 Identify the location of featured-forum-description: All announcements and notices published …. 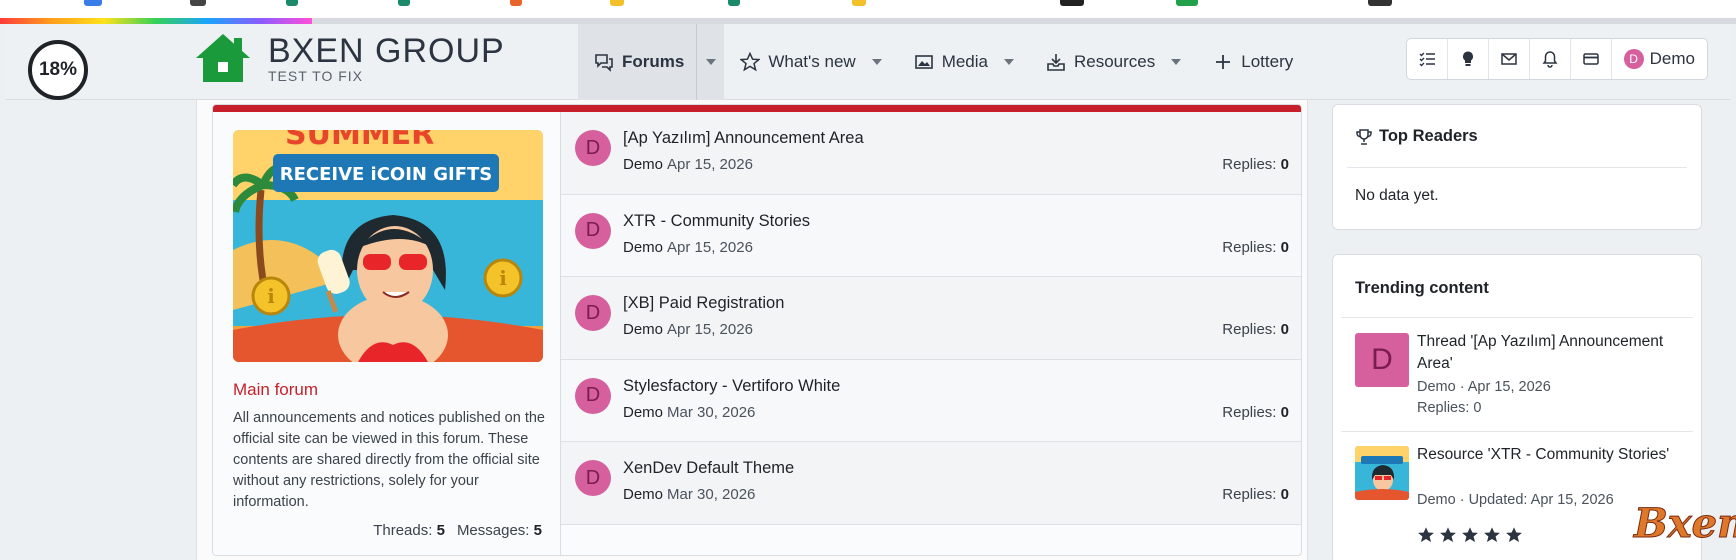
(389, 460).